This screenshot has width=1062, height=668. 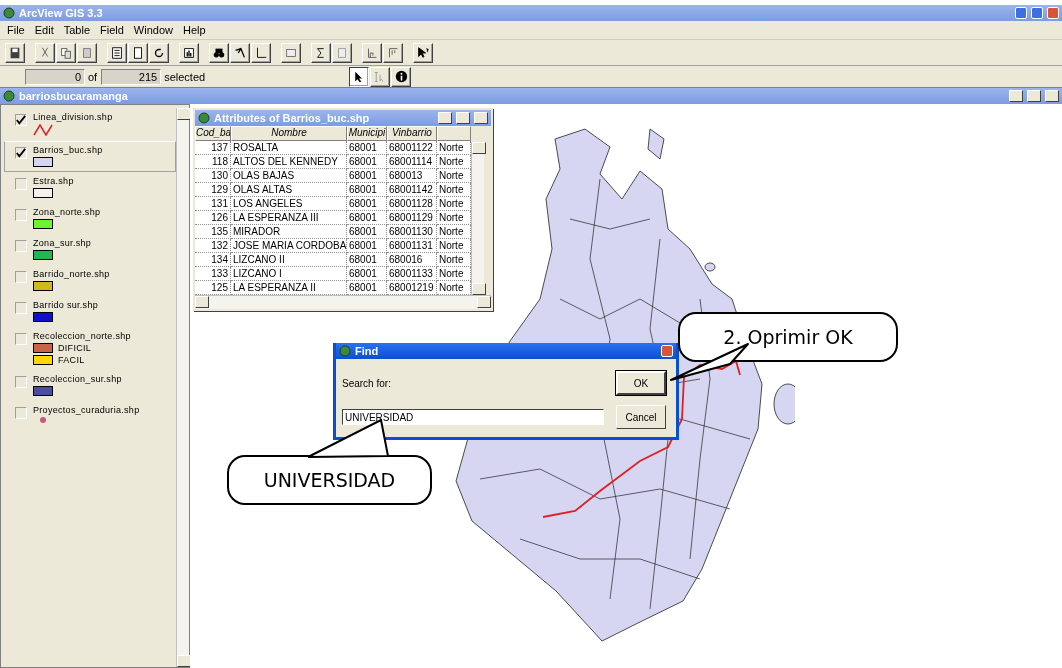 I want to click on legend-item: Proyectos_curaduria.shp, so click(x=90, y=414).